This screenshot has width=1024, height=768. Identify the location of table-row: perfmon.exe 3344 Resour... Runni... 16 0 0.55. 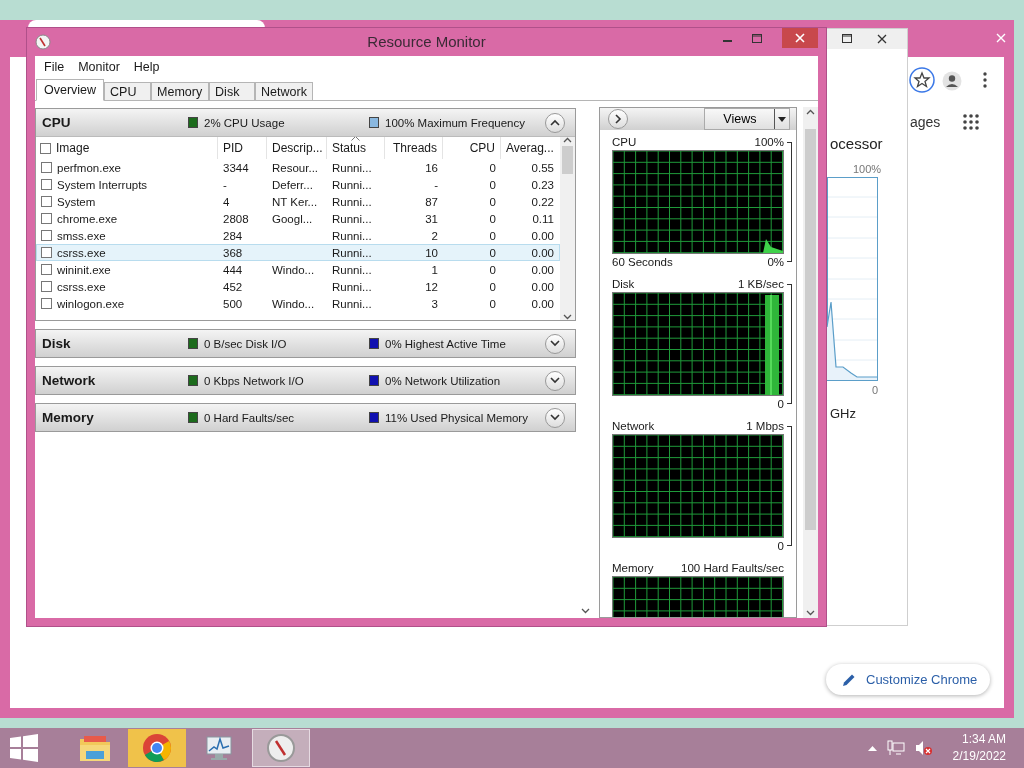
(298, 167).